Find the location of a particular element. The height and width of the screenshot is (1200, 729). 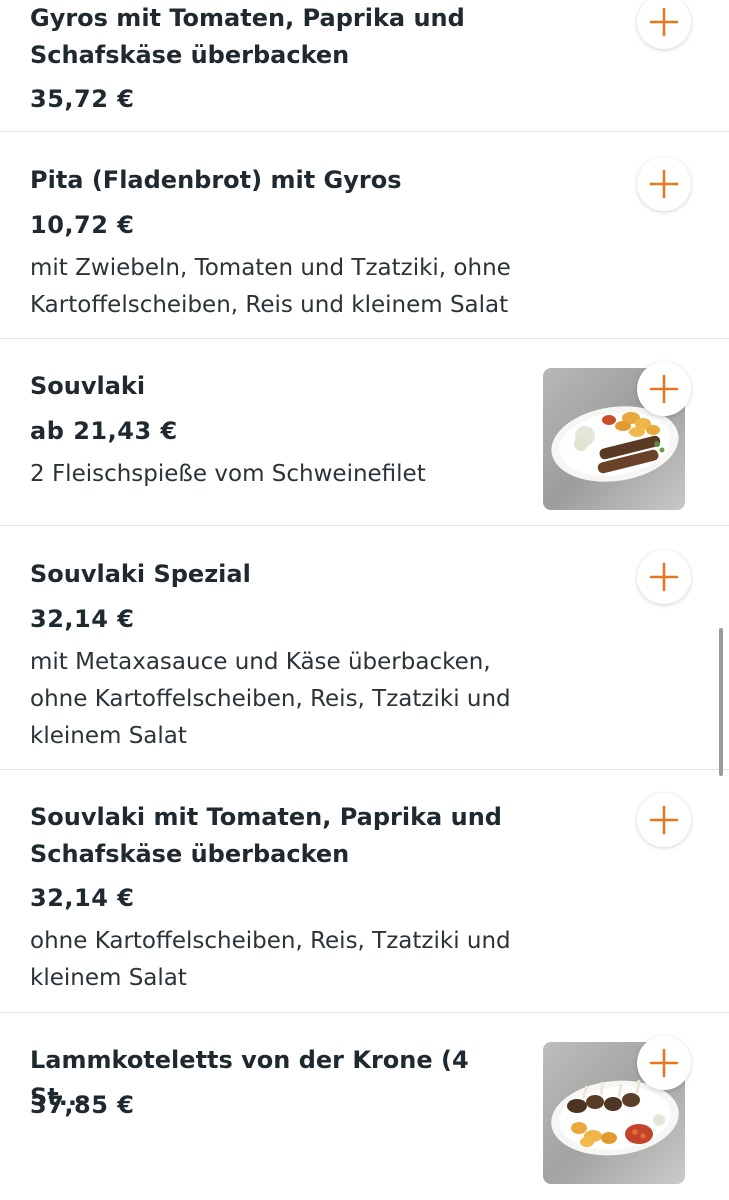

item-price: 10,72 € is located at coordinates (82, 225).